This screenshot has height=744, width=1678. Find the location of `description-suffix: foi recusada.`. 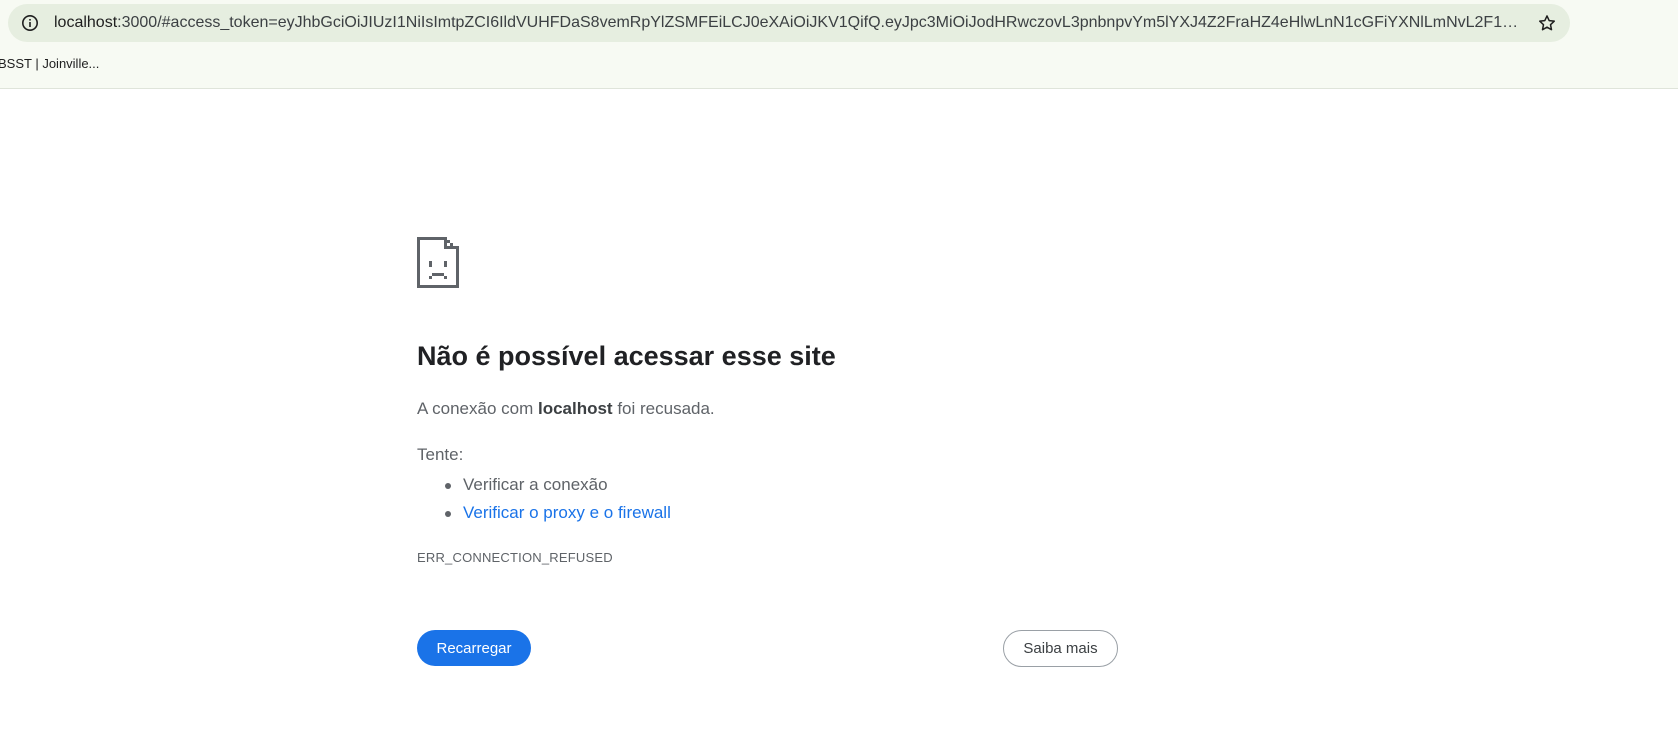

description-suffix: foi recusada. is located at coordinates (663, 408).